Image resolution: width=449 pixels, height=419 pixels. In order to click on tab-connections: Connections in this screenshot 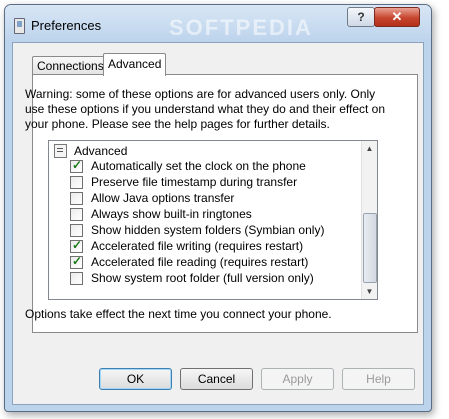, I will do `click(70, 65)`.